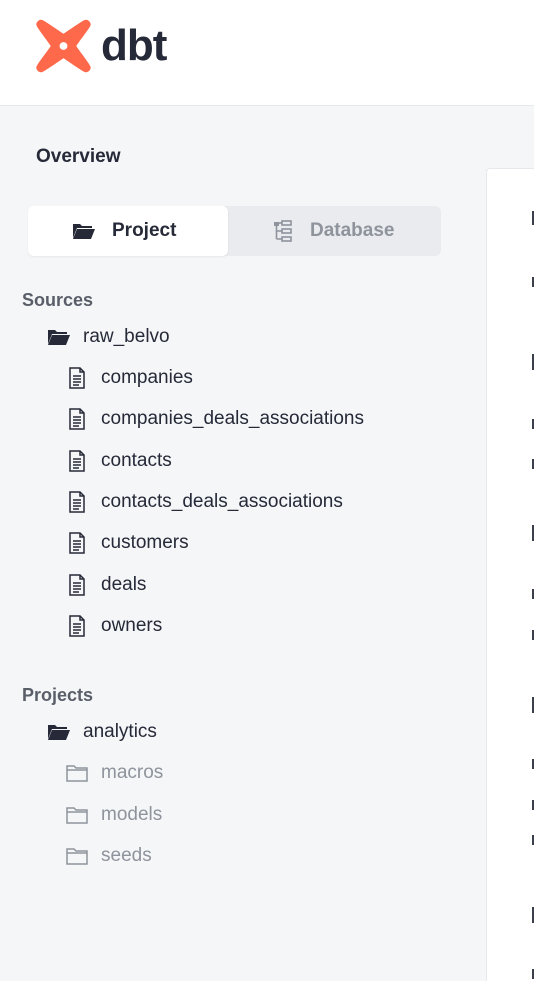 The image size is (534, 981). Describe the element at coordinates (136, 460) in the screenshot. I see `tree-item-label: contacts` at that location.